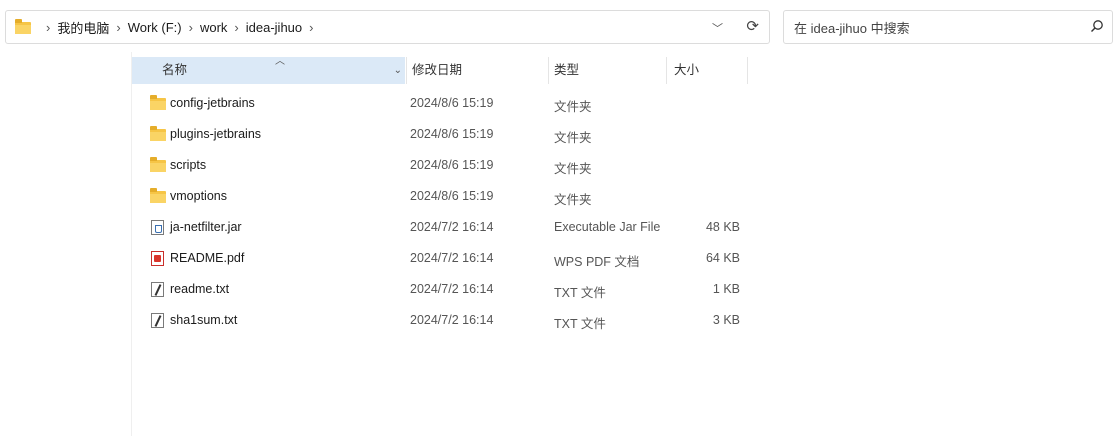 Image resolution: width=1118 pixels, height=436 pixels. I want to click on navigation-pane, so click(66, 244).